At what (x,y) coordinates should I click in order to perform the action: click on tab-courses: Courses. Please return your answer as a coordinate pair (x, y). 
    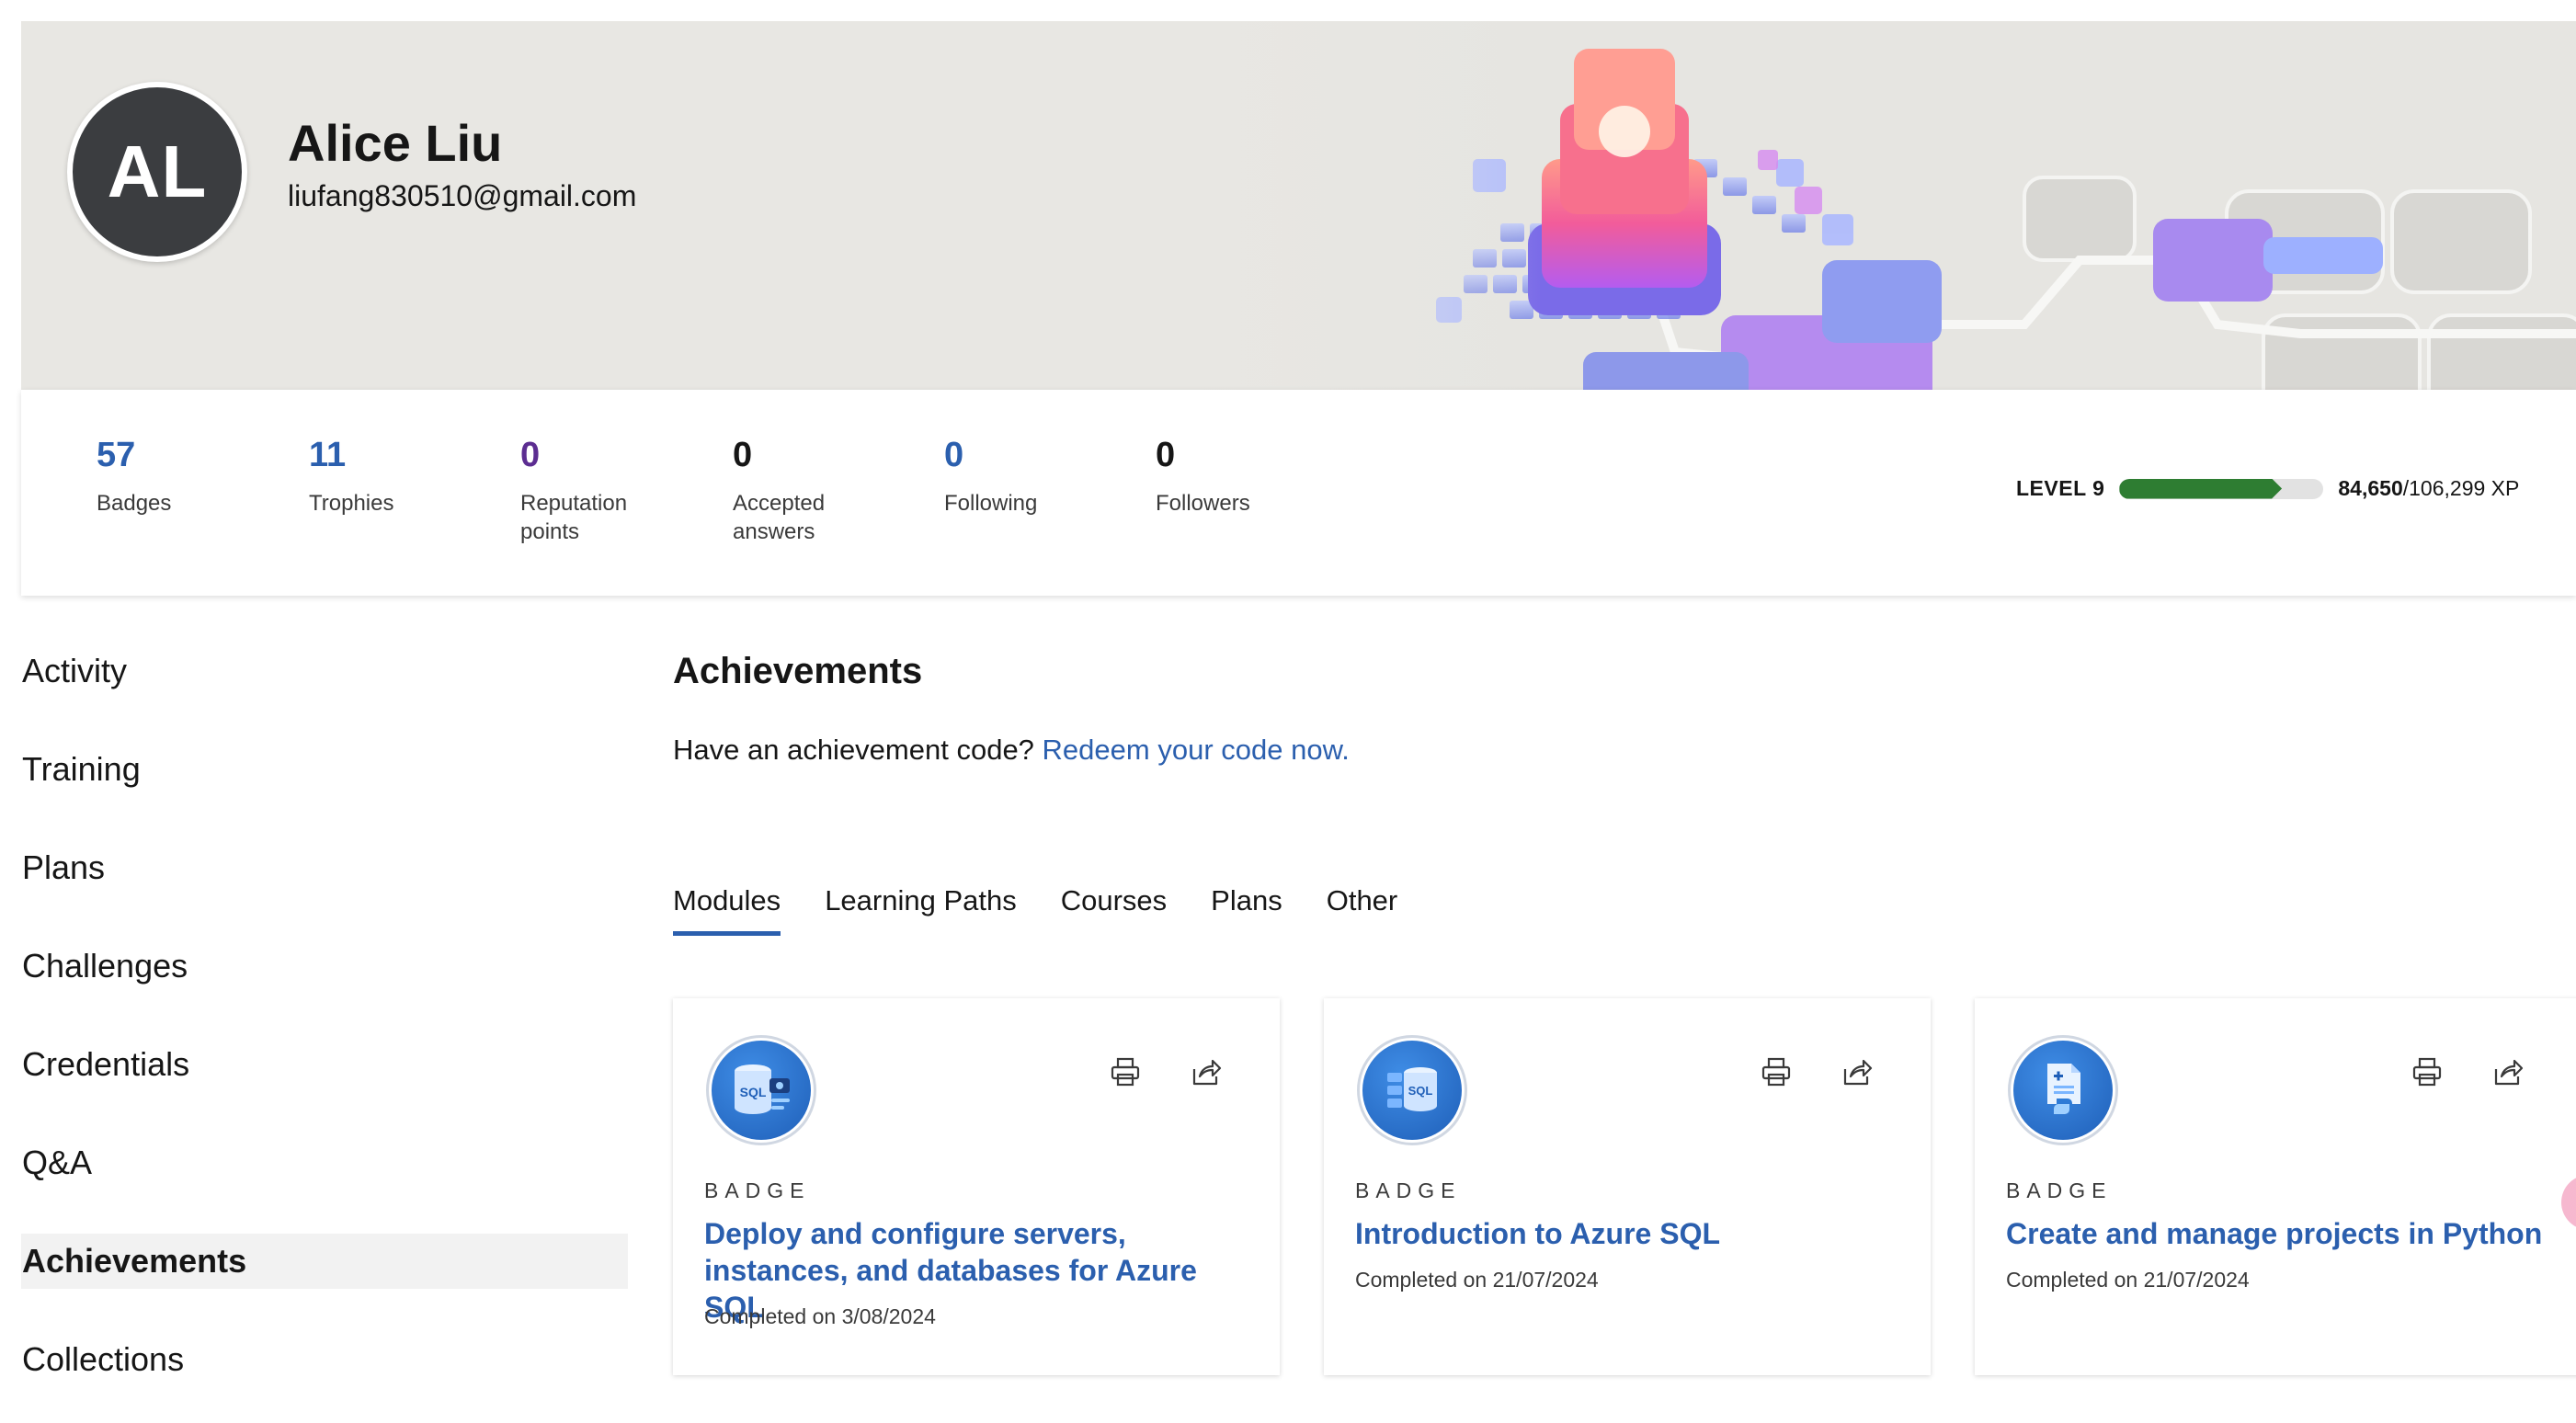
    Looking at the image, I should click on (1114, 907).